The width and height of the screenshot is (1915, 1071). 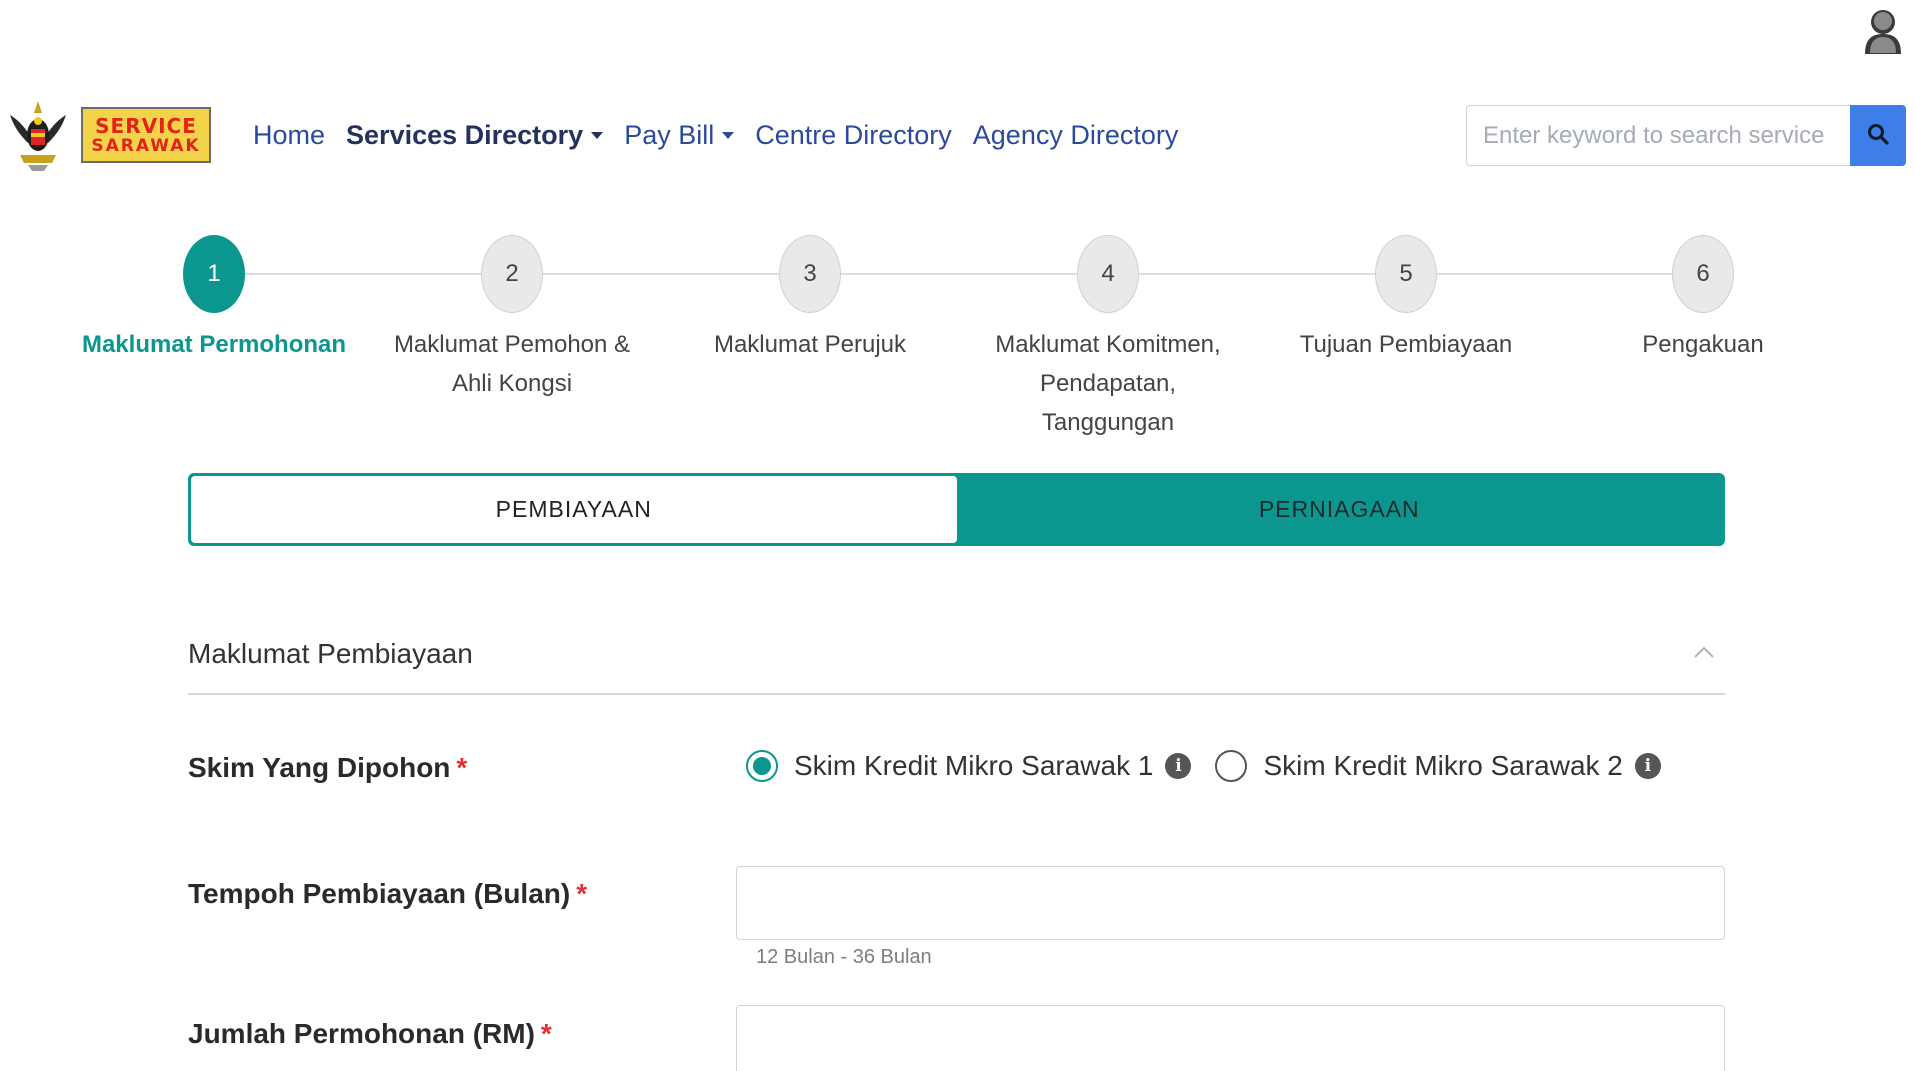 I want to click on logo-line2: SARAWAK, so click(x=146, y=146).